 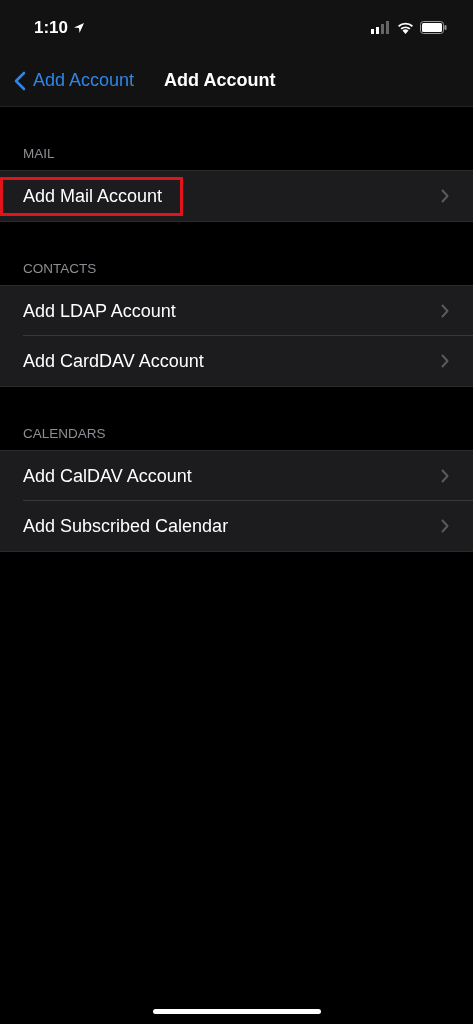 What do you see at coordinates (433, 27) in the screenshot?
I see `battery-icon` at bounding box center [433, 27].